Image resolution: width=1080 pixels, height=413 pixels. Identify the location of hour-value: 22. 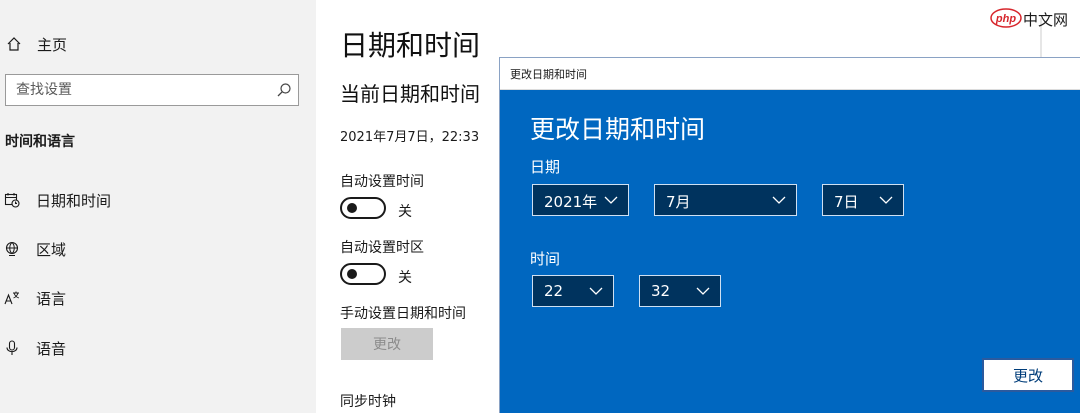
(554, 291).